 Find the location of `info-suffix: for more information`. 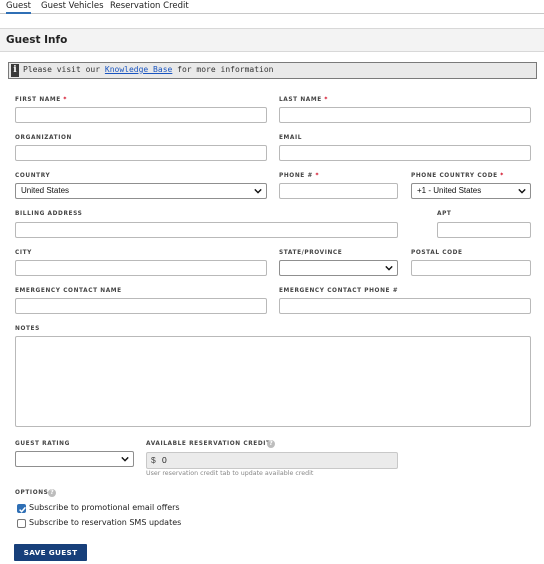

info-suffix: for more information is located at coordinates (225, 69).